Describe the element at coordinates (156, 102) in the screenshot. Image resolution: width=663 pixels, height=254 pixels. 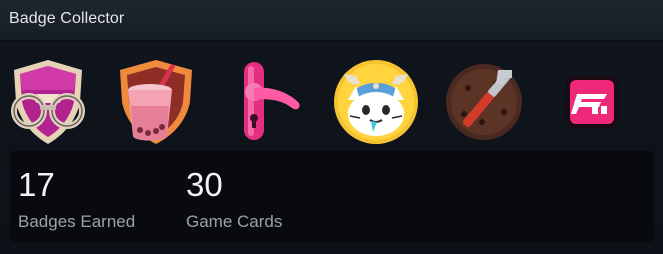
I see `bubble-tea-shield-badge-icon` at that location.